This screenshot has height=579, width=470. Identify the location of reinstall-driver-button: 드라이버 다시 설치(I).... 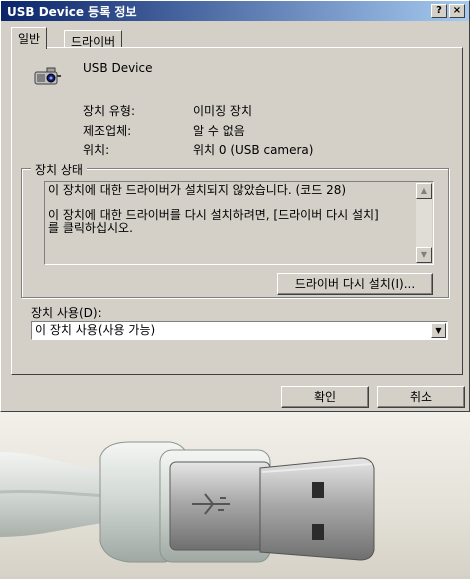
(355, 284).